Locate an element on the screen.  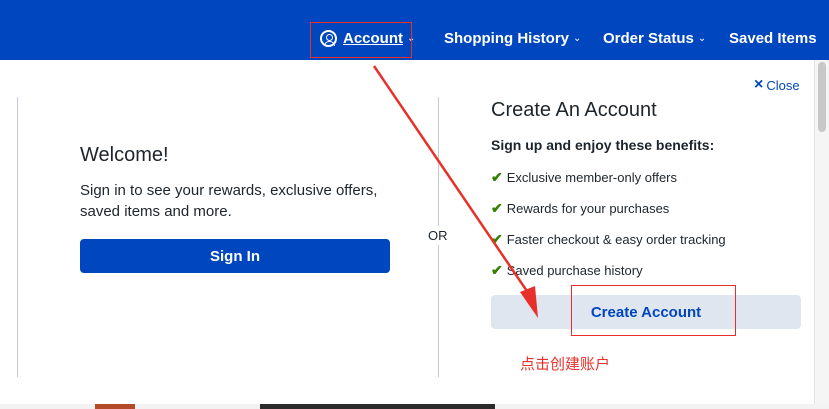
benefit-item: ✔ Rewards for your purchases is located at coordinates (580, 208).